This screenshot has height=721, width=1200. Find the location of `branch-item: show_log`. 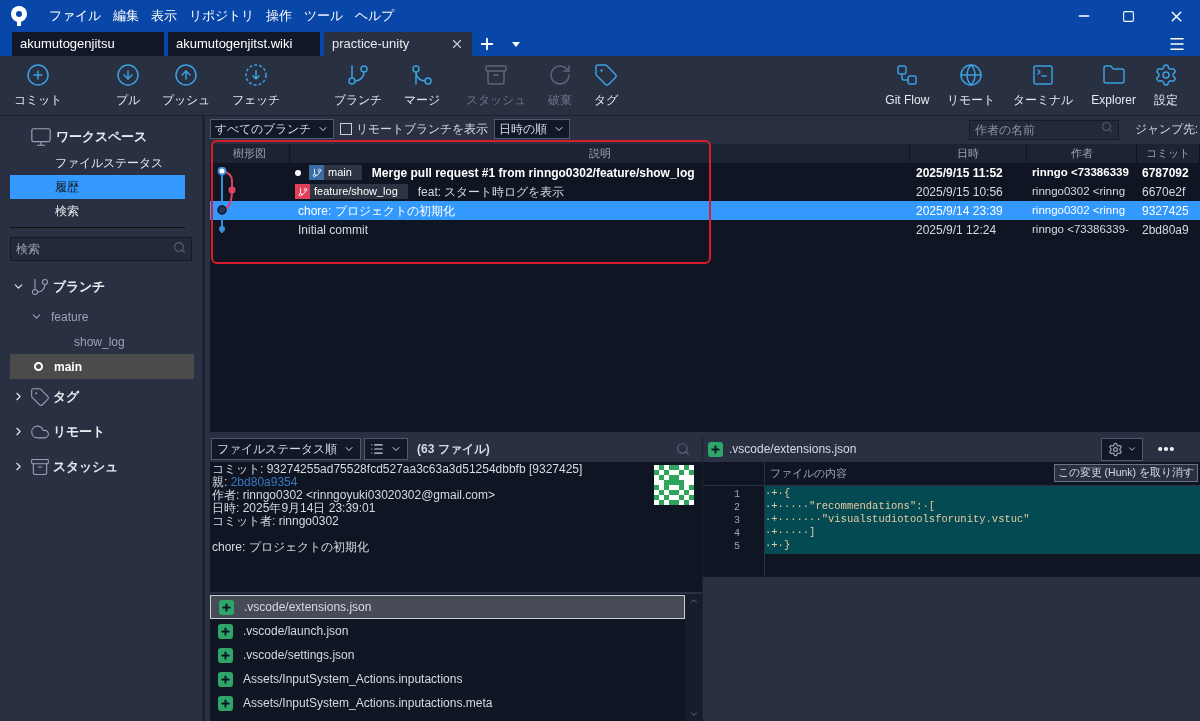

branch-item: show_log is located at coordinates (102, 341).